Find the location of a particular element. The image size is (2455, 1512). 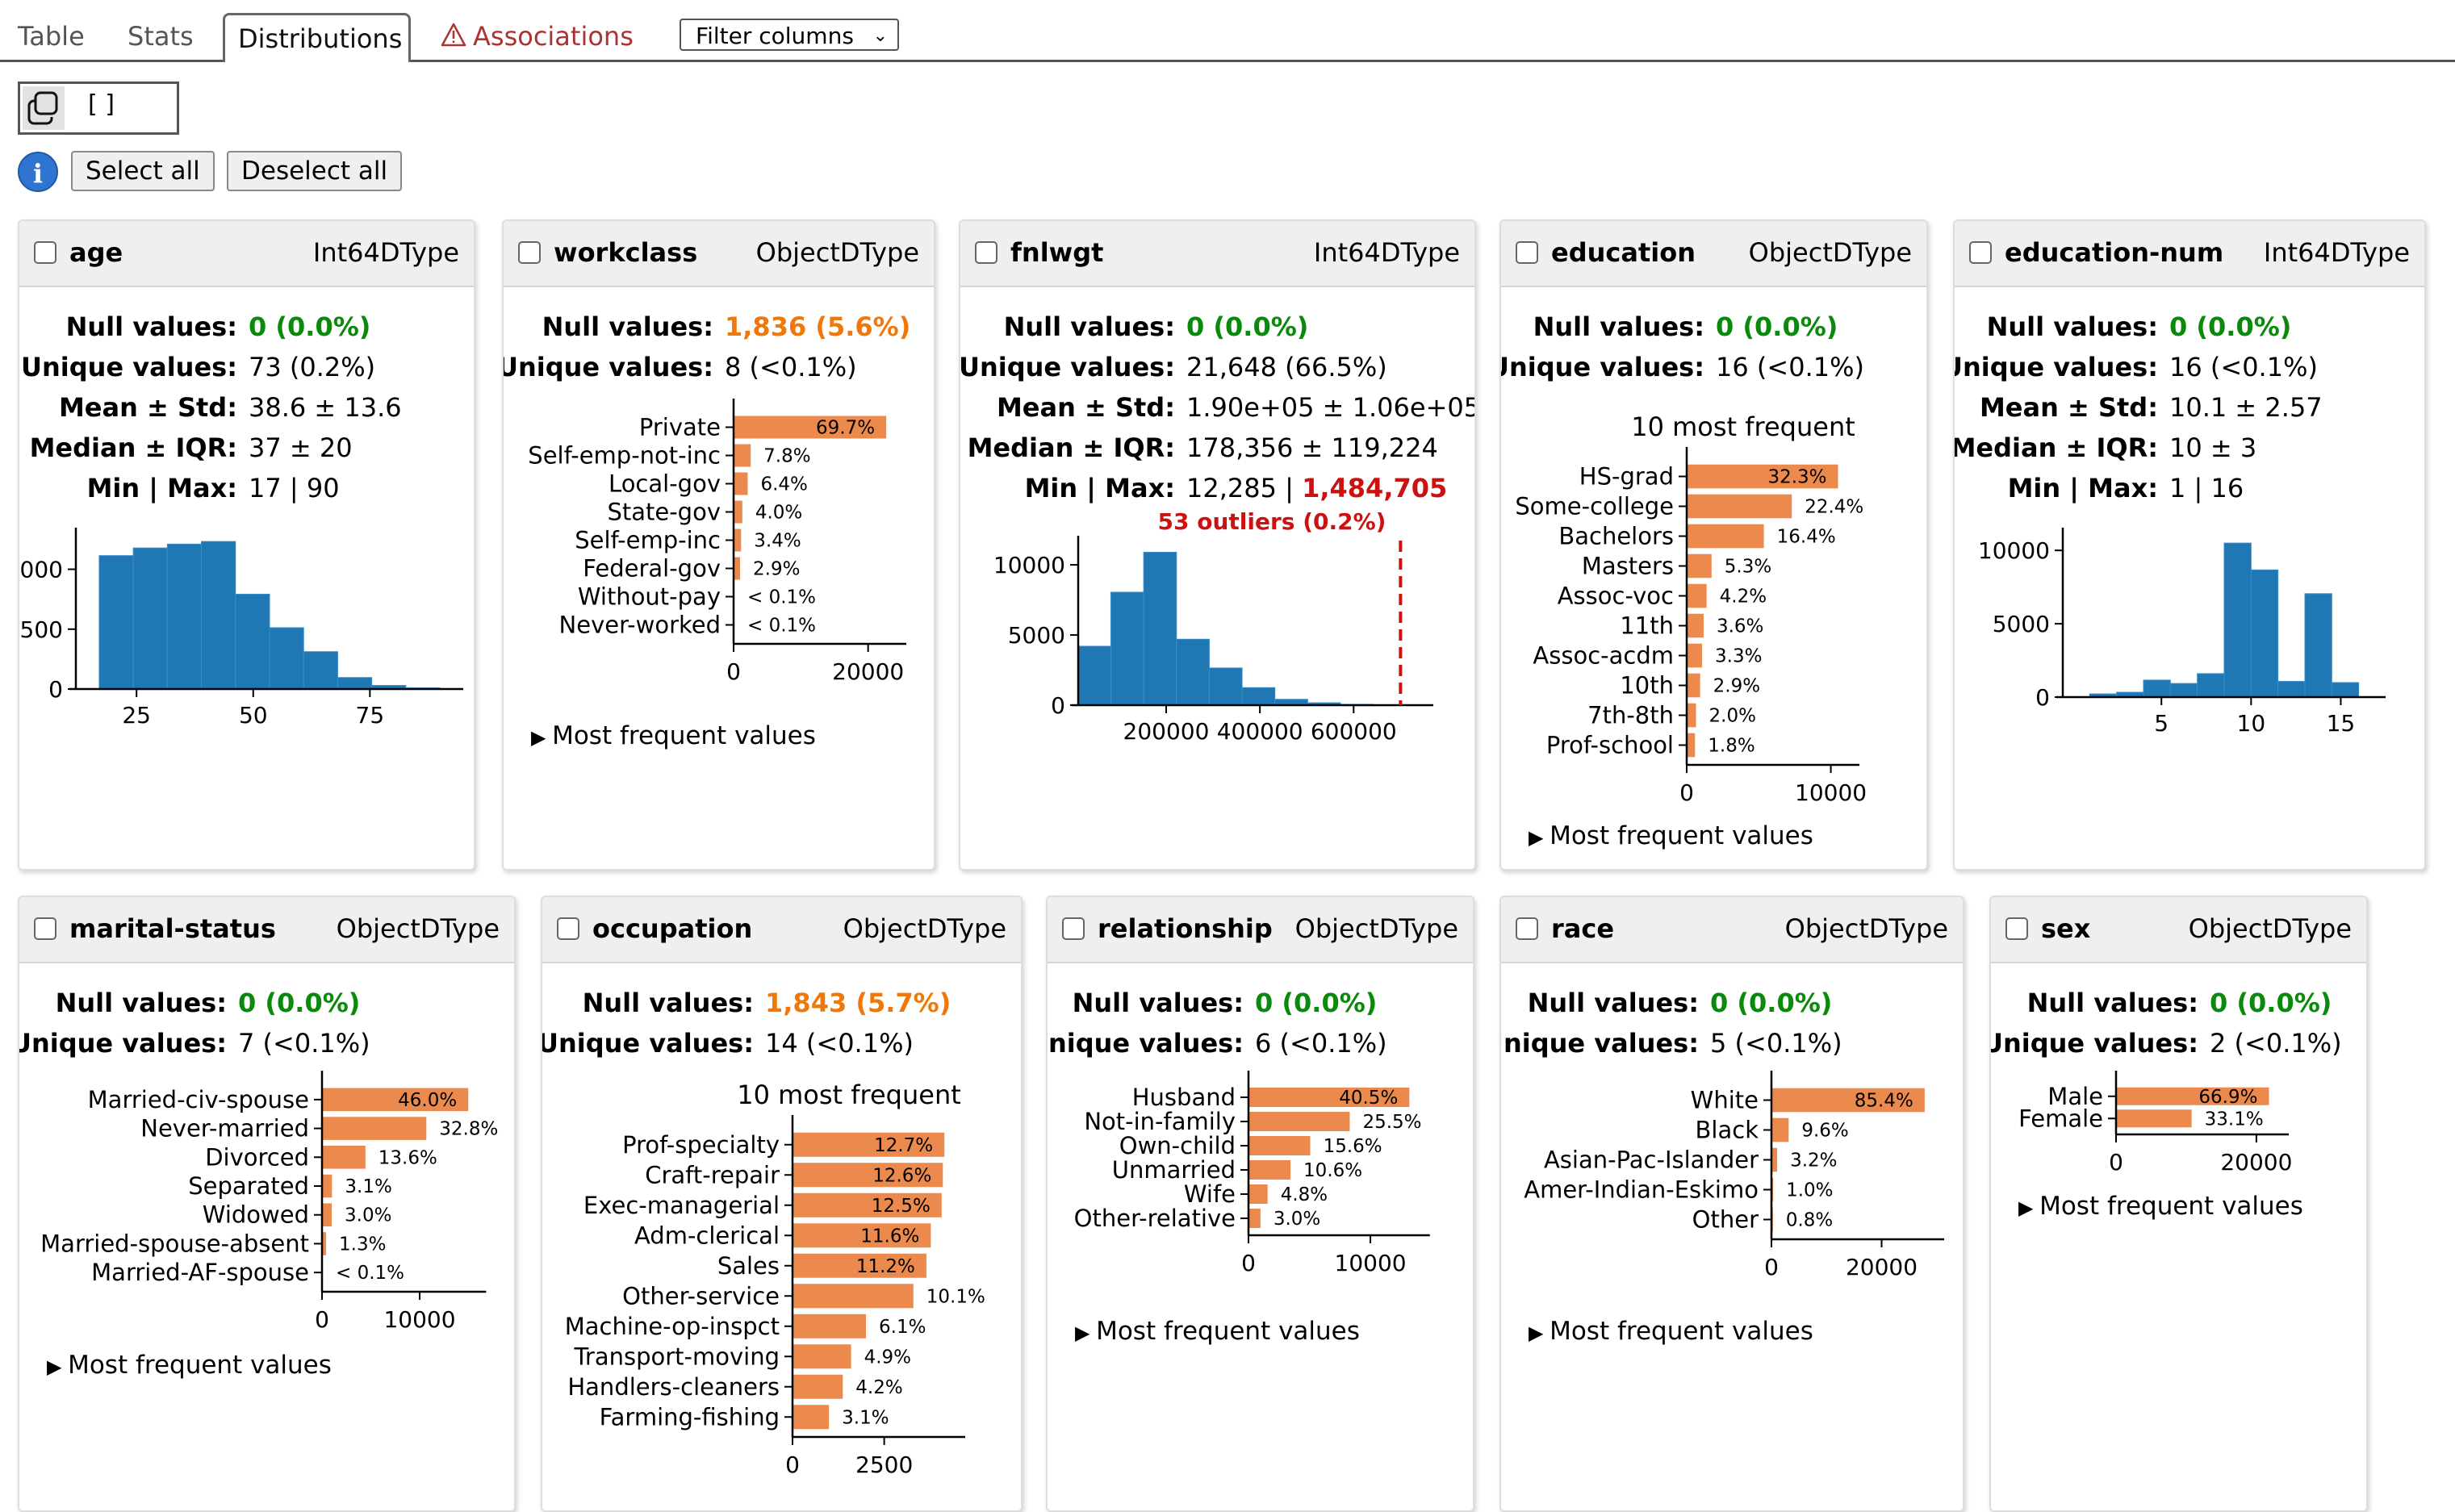

column-name: fnlwgt is located at coordinates (1057, 252).